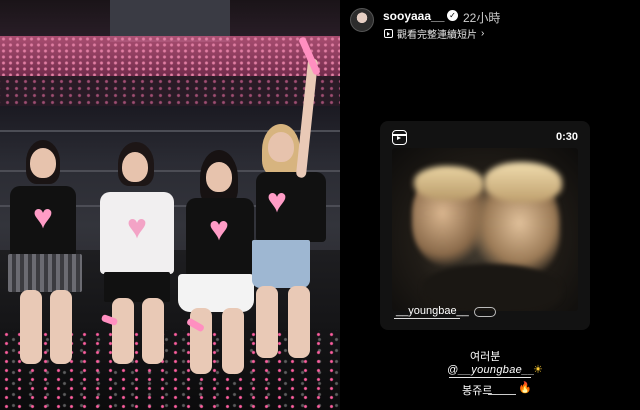 The height and width of the screenshot is (410, 640). What do you see at coordinates (485, 312) in the screenshot?
I see `pill-indicator` at bounding box center [485, 312].